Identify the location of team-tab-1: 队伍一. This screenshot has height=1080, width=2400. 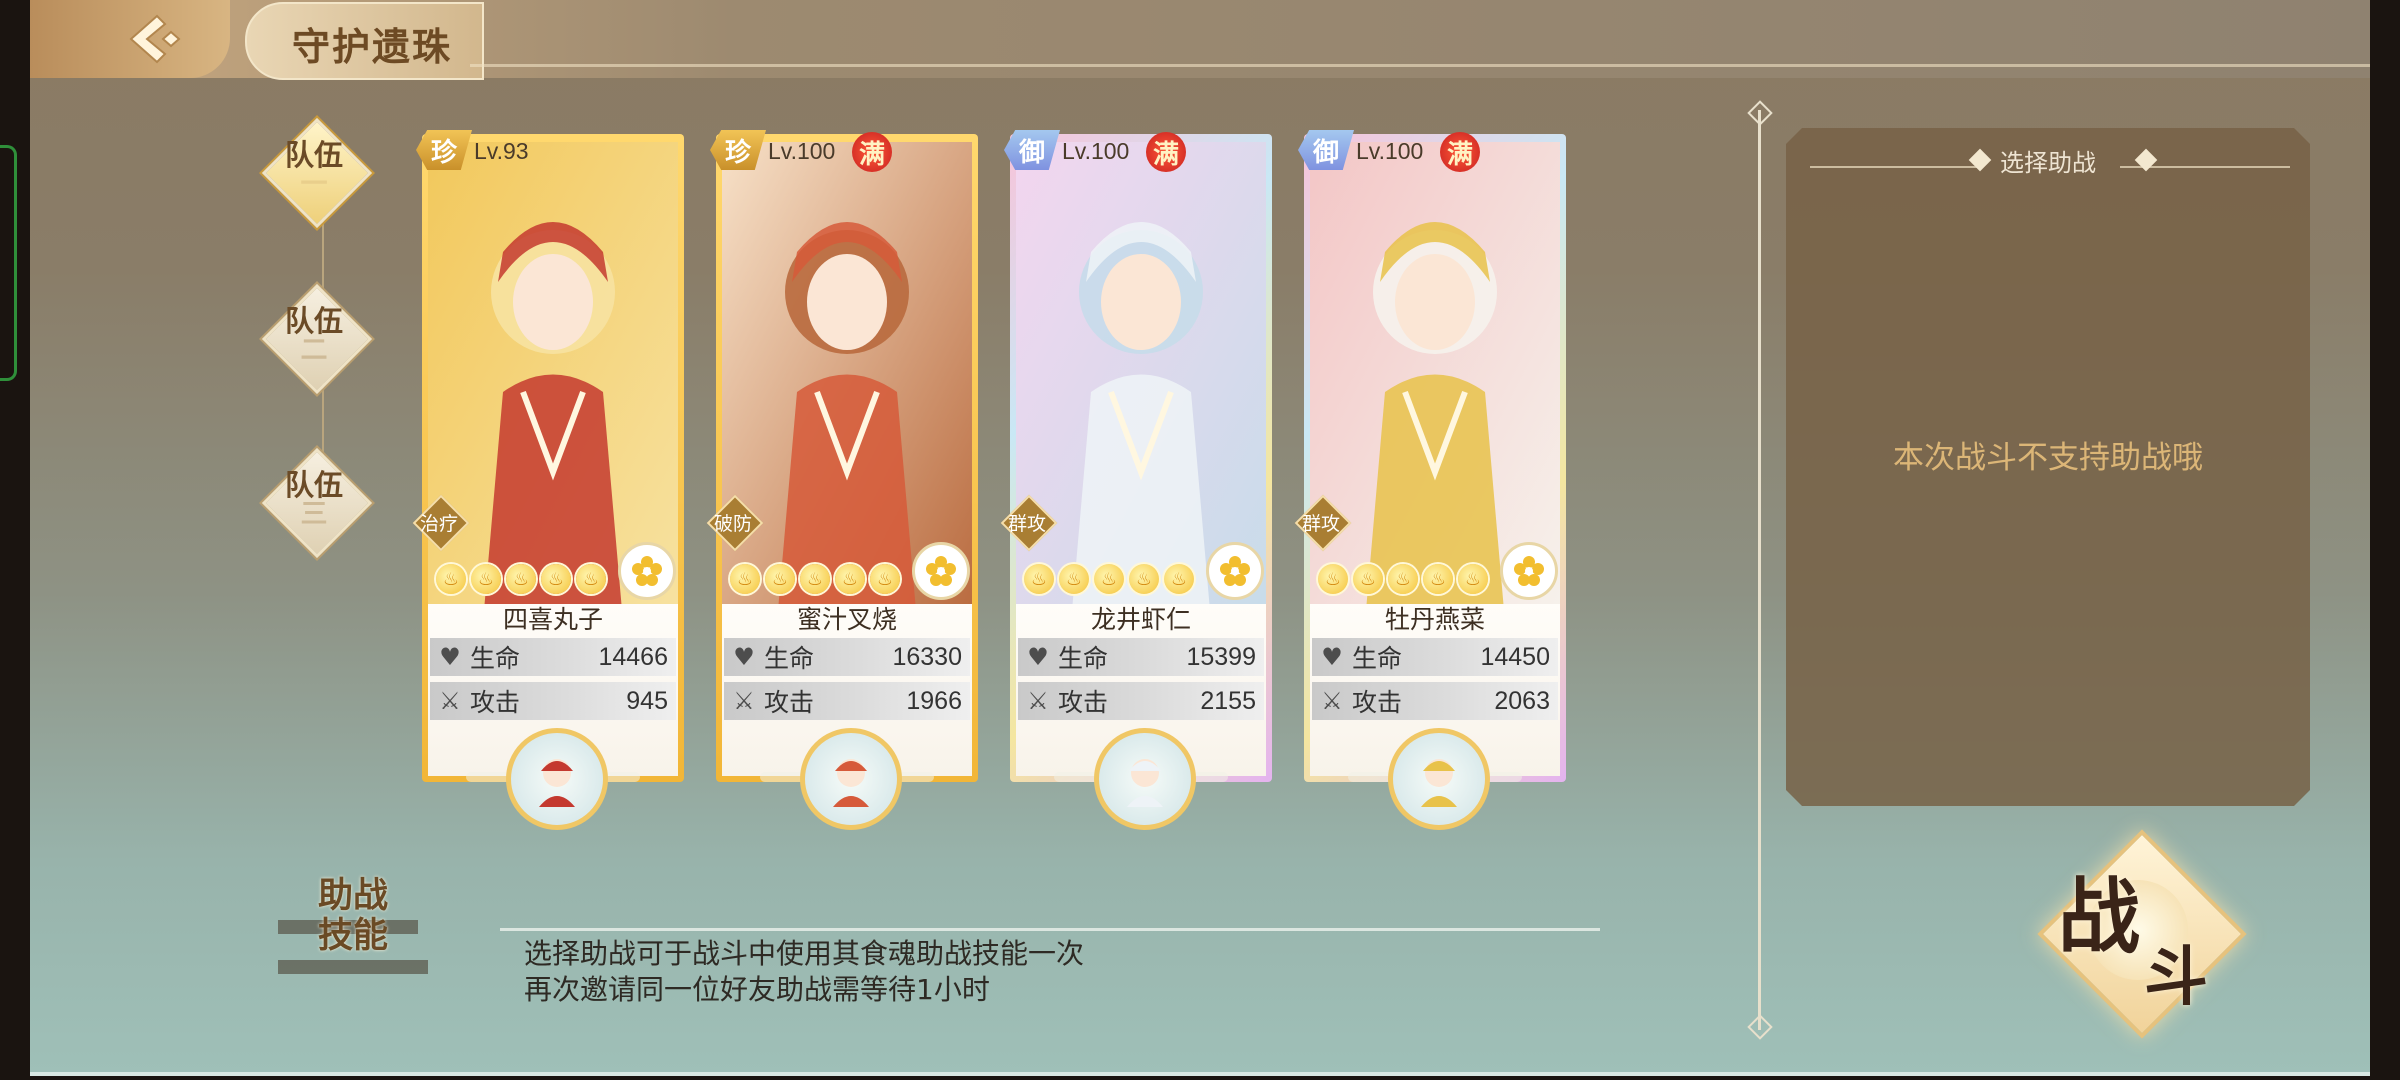
(316, 172).